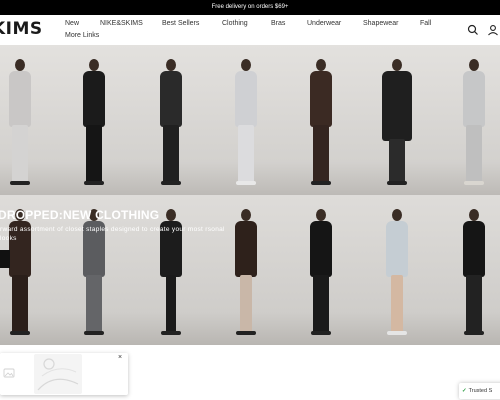  Describe the element at coordinates (464, 391) in the screenshot. I see `check-icon: ✓` at that location.